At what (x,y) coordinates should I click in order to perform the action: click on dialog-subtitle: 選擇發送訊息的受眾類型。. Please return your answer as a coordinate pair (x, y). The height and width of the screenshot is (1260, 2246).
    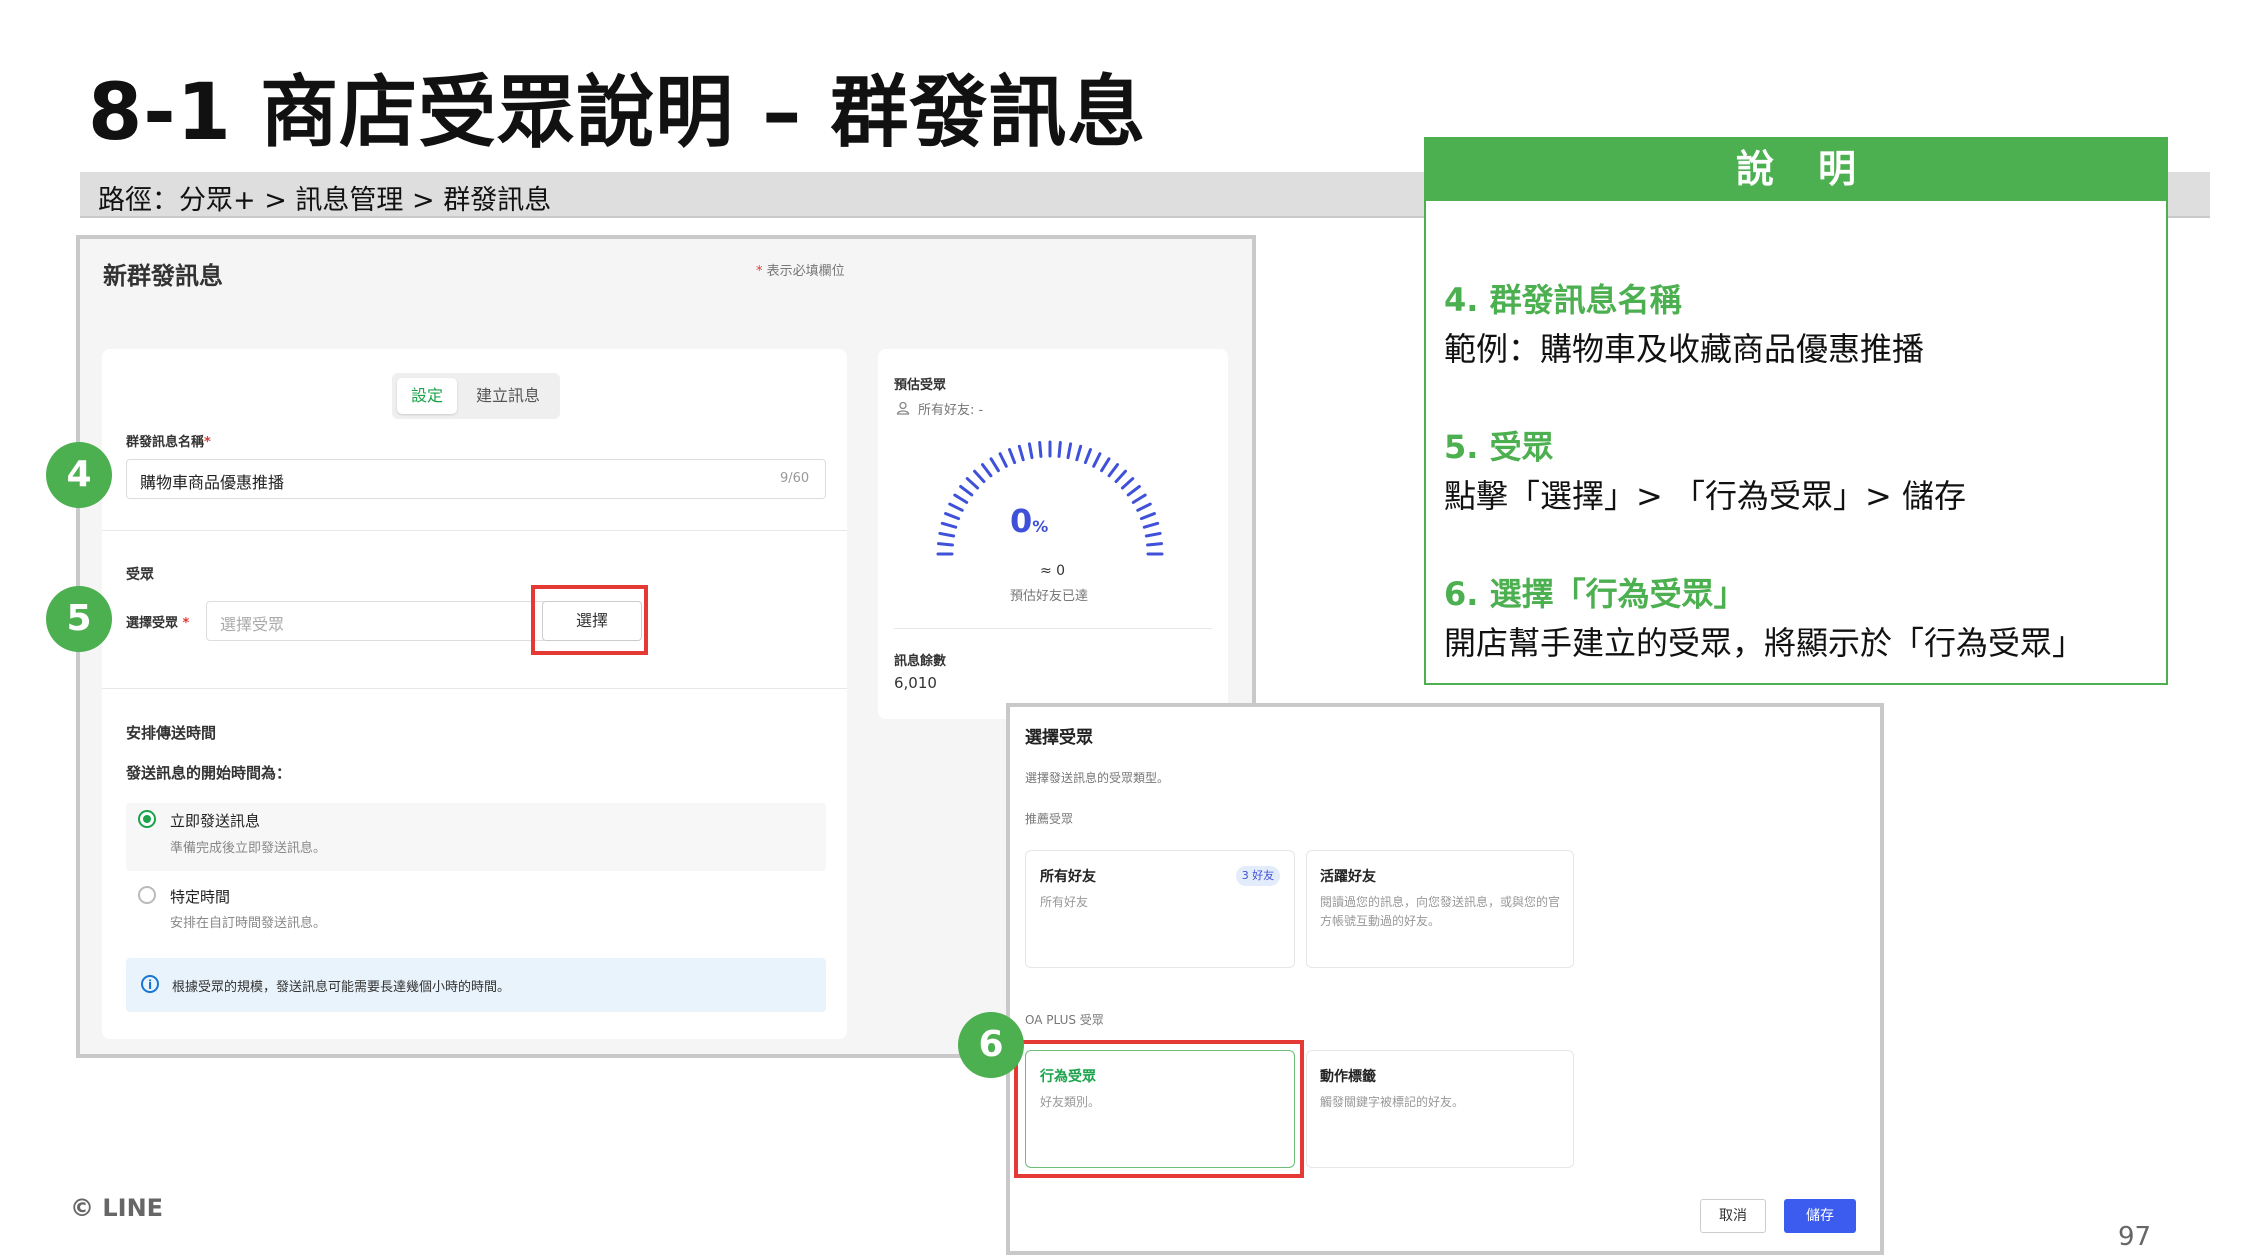
    Looking at the image, I should click on (1097, 778).